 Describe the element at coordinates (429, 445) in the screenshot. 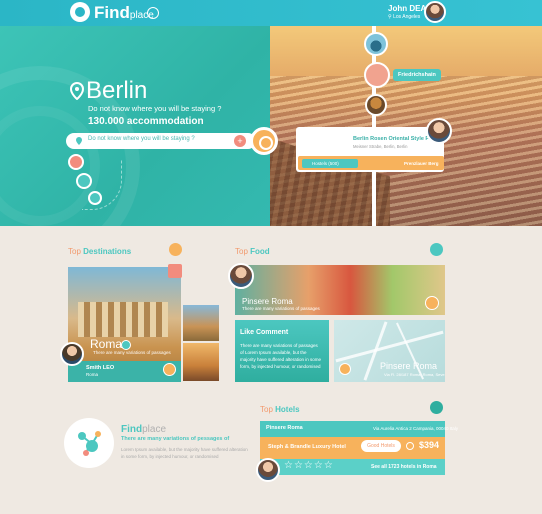

I see `hotel-price: $394` at that location.